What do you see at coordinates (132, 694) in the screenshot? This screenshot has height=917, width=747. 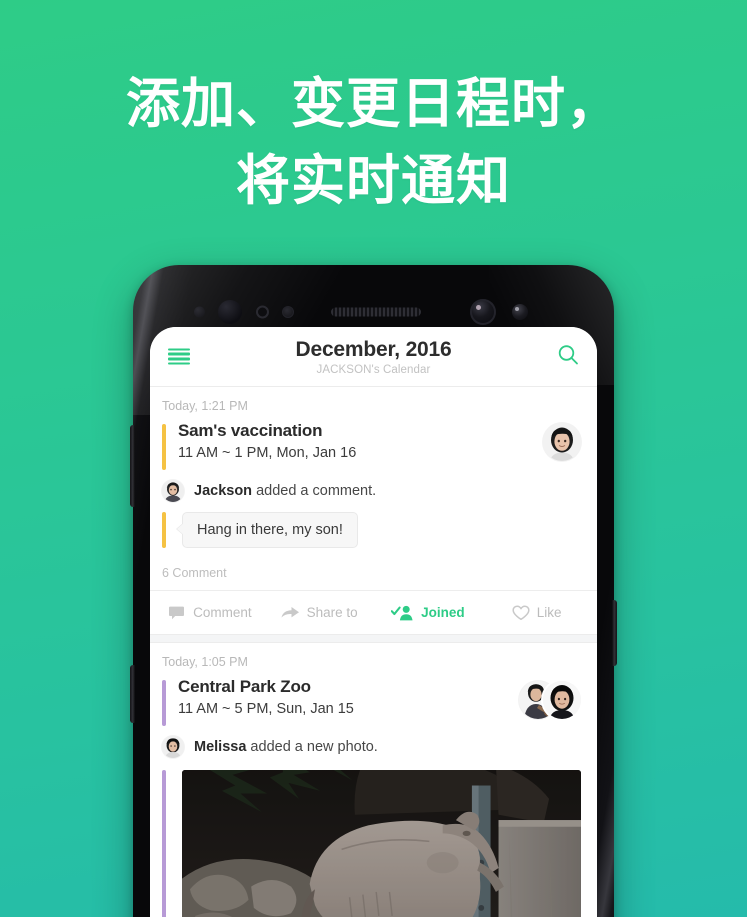 I see `volume-down-button` at bounding box center [132, 694].